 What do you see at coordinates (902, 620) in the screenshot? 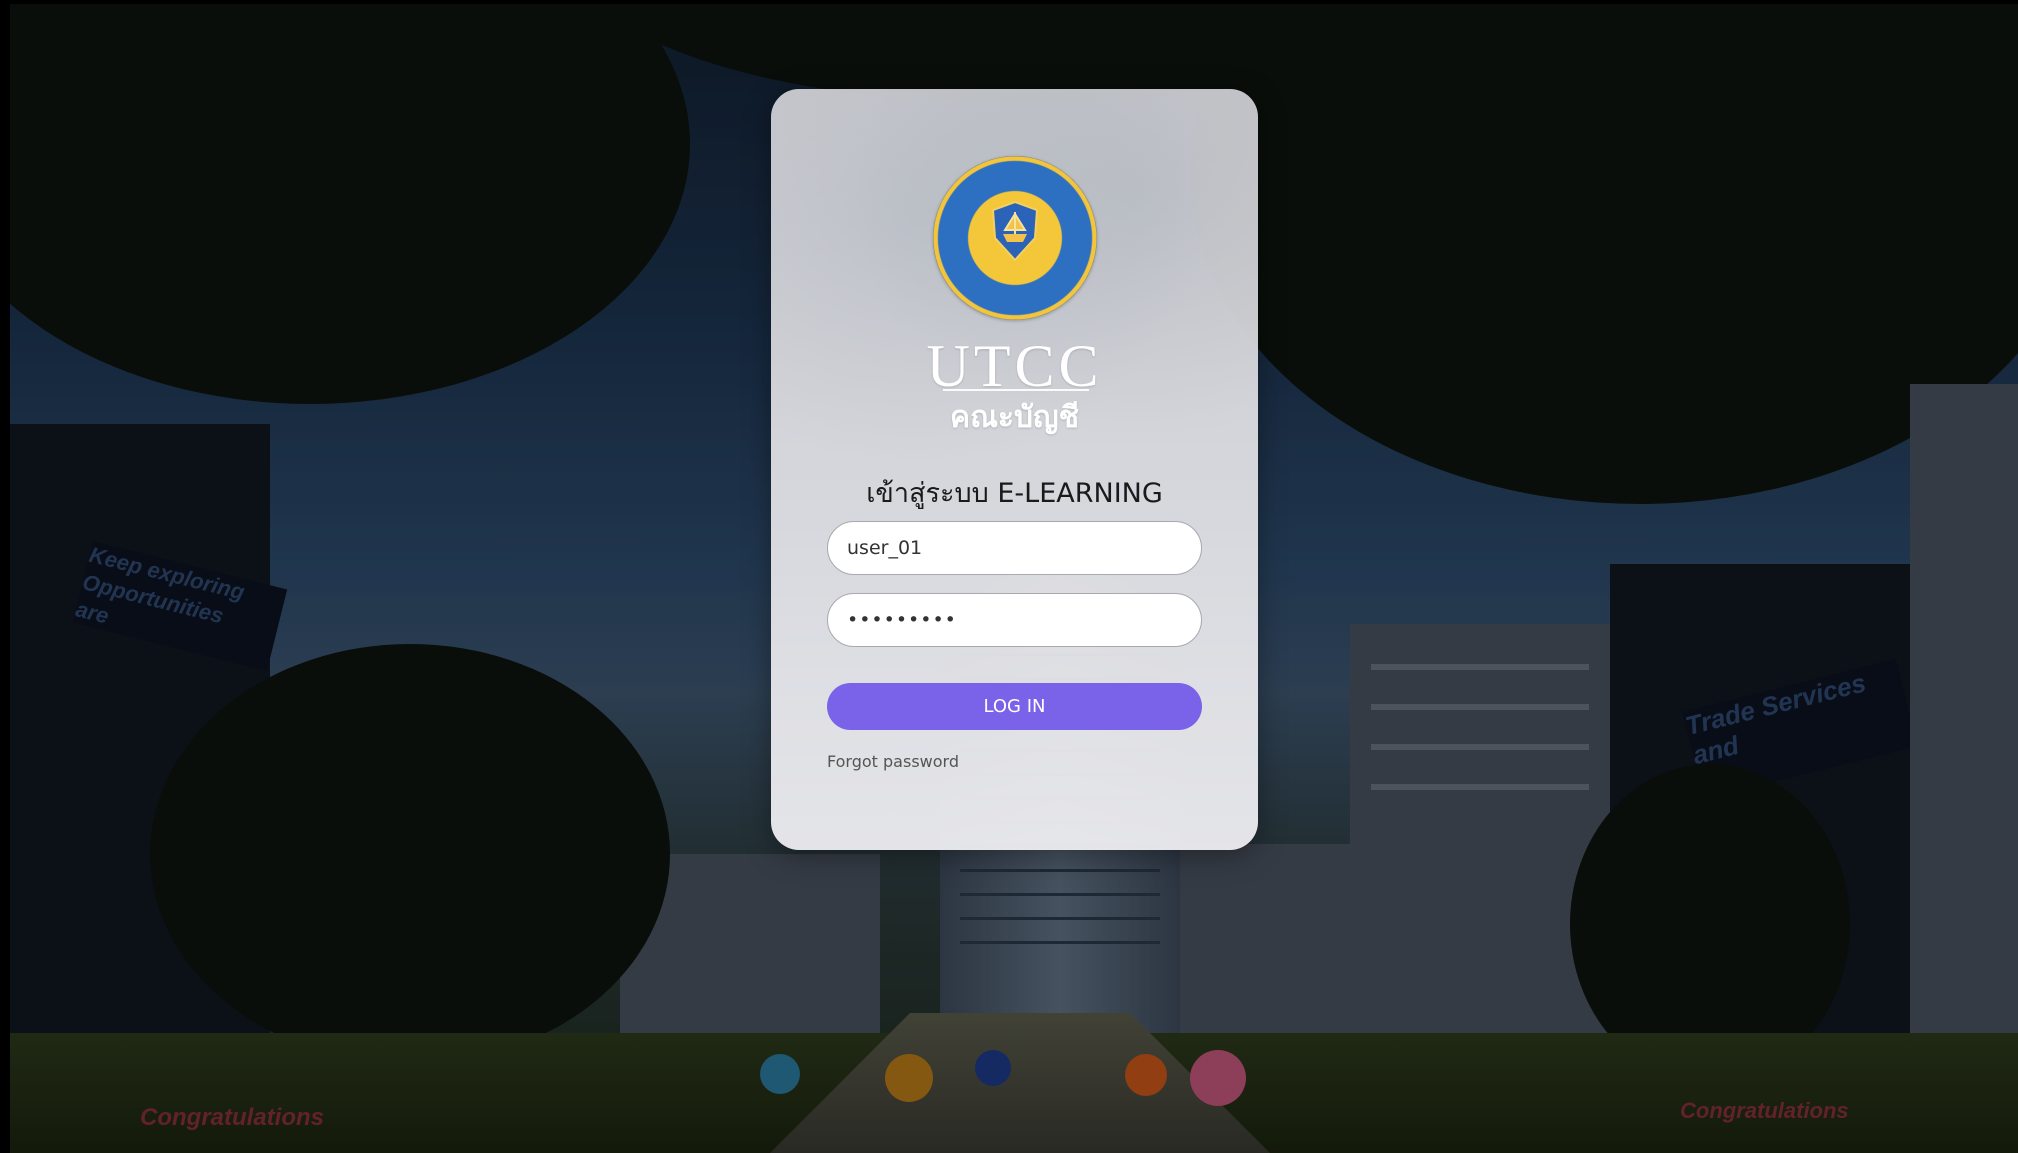
I see `password-value: •••••••••` at bounding box center [902, 620].